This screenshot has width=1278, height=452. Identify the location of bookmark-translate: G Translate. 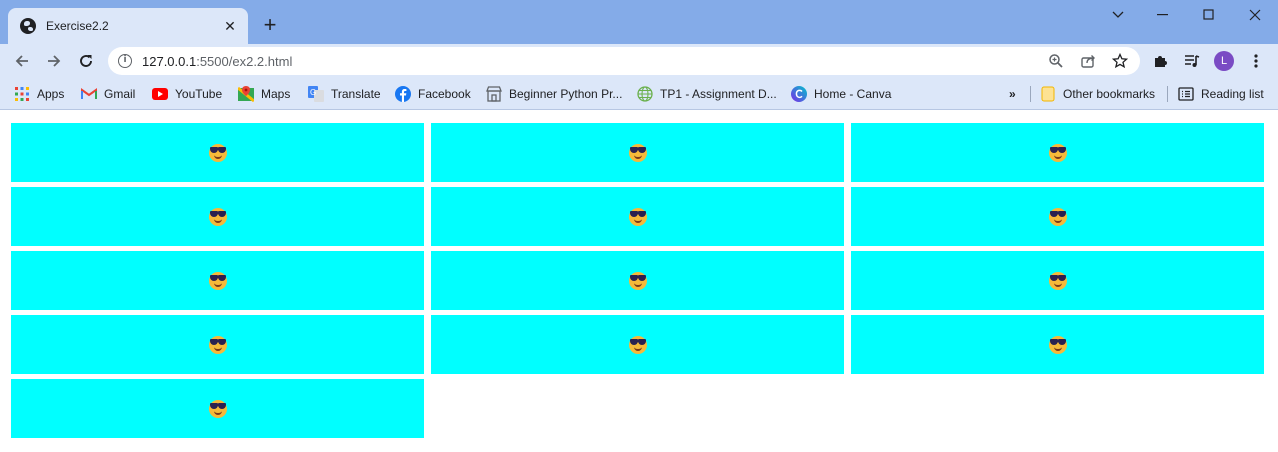
(344, 94).